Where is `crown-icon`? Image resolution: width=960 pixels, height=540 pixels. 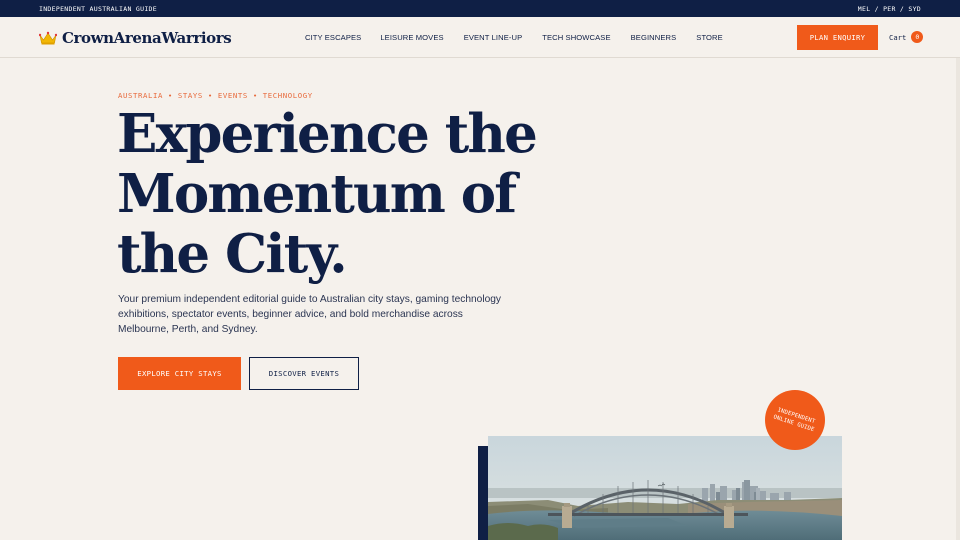
crown-icon is located at coordinates (48, 38).